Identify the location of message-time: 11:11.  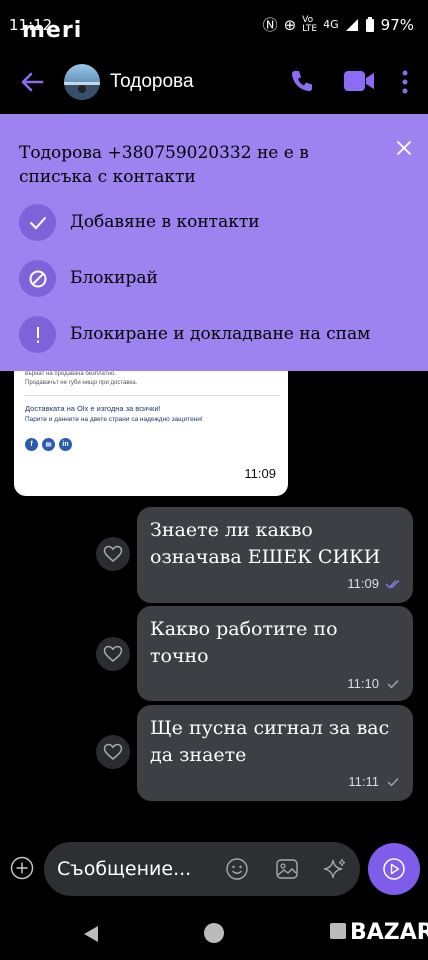
(363, 781).